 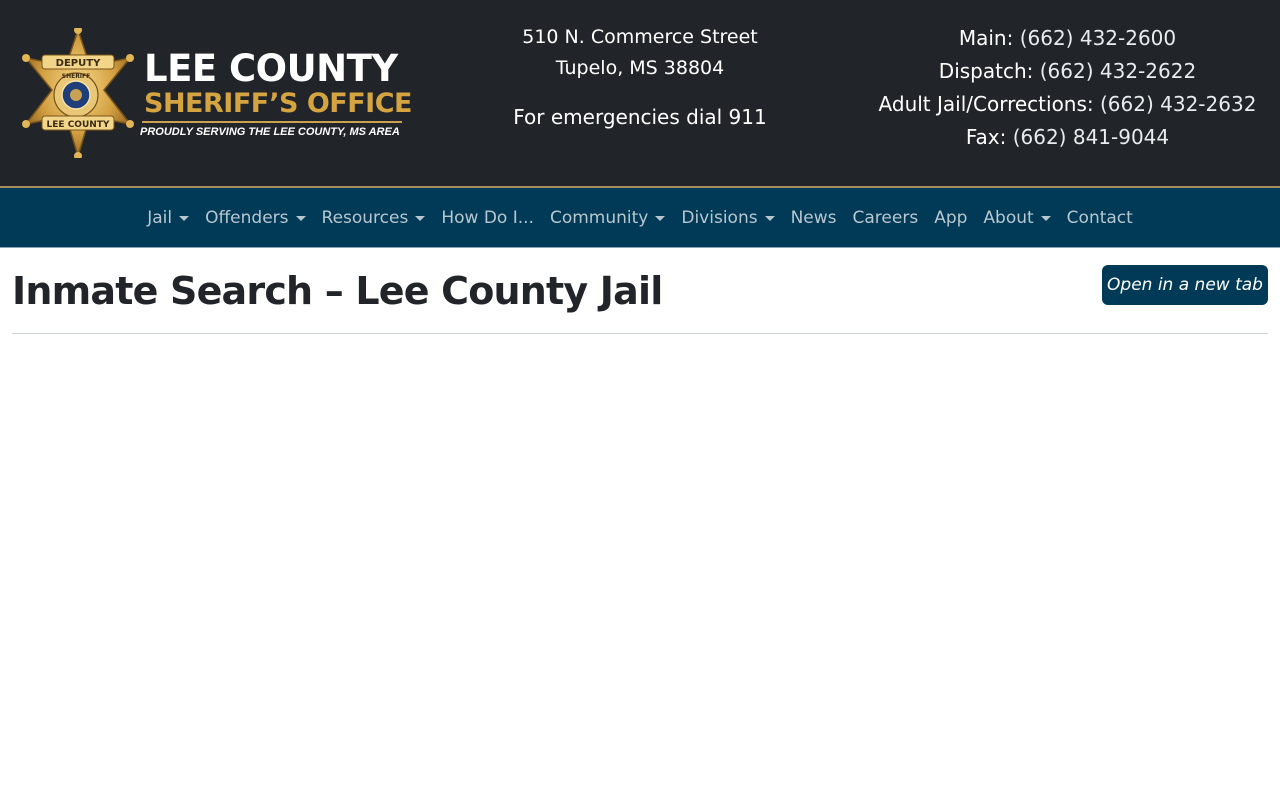 I want to click on nav-label: Offenders, so click(x=247, y=218).